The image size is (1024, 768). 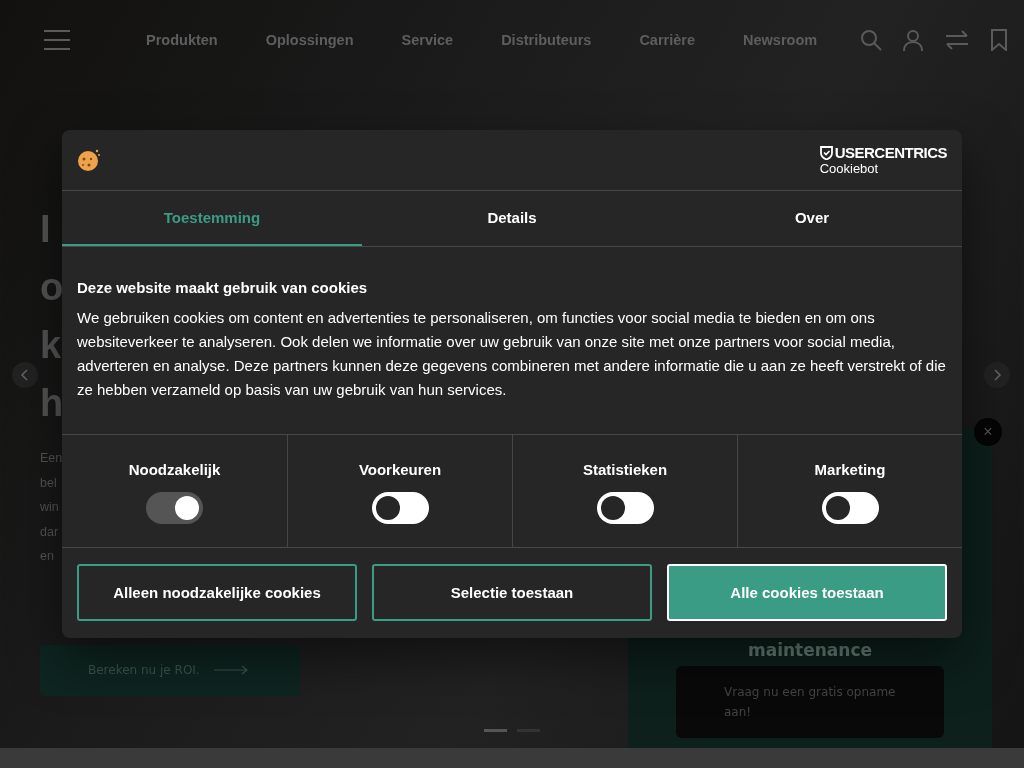 What do you see at coordinates (546, 40) in the screenshot?
I see `nav-link: Distributeurs` at bounding box center [546, 40].